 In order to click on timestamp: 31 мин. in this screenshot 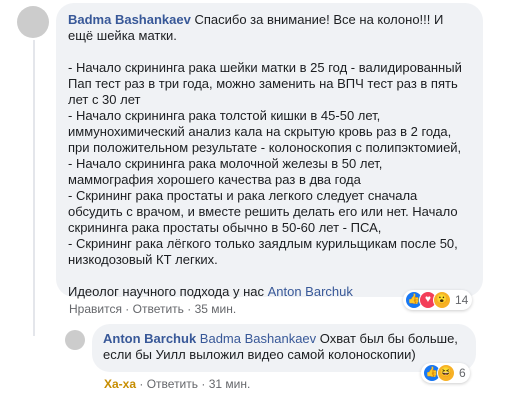, I will do `click(230, 384)`.